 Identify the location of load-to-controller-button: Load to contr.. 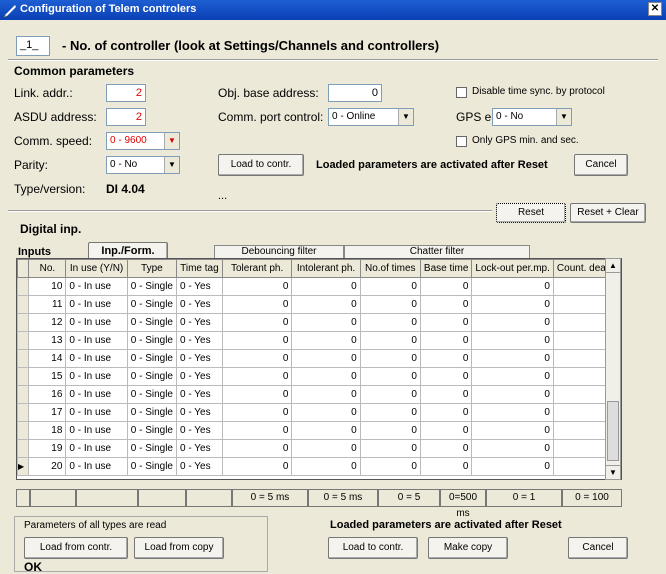
(261, 165).